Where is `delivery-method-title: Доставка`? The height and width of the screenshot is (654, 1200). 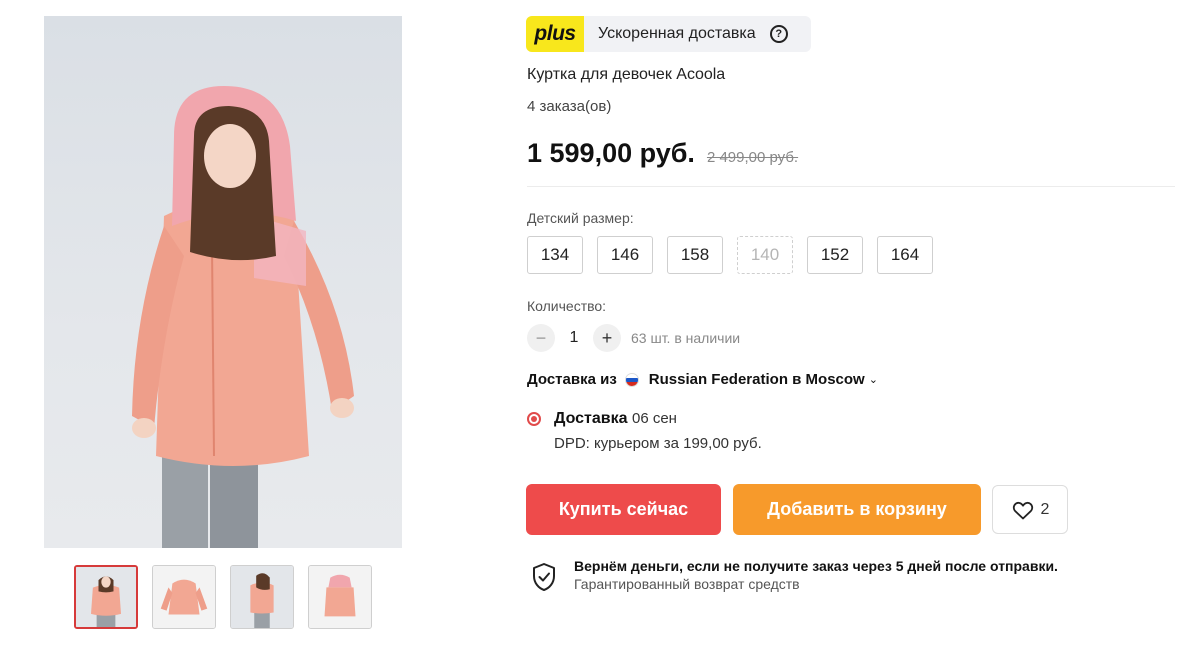 delivery-method-title: Доставка is located at coordinates (591, 418).